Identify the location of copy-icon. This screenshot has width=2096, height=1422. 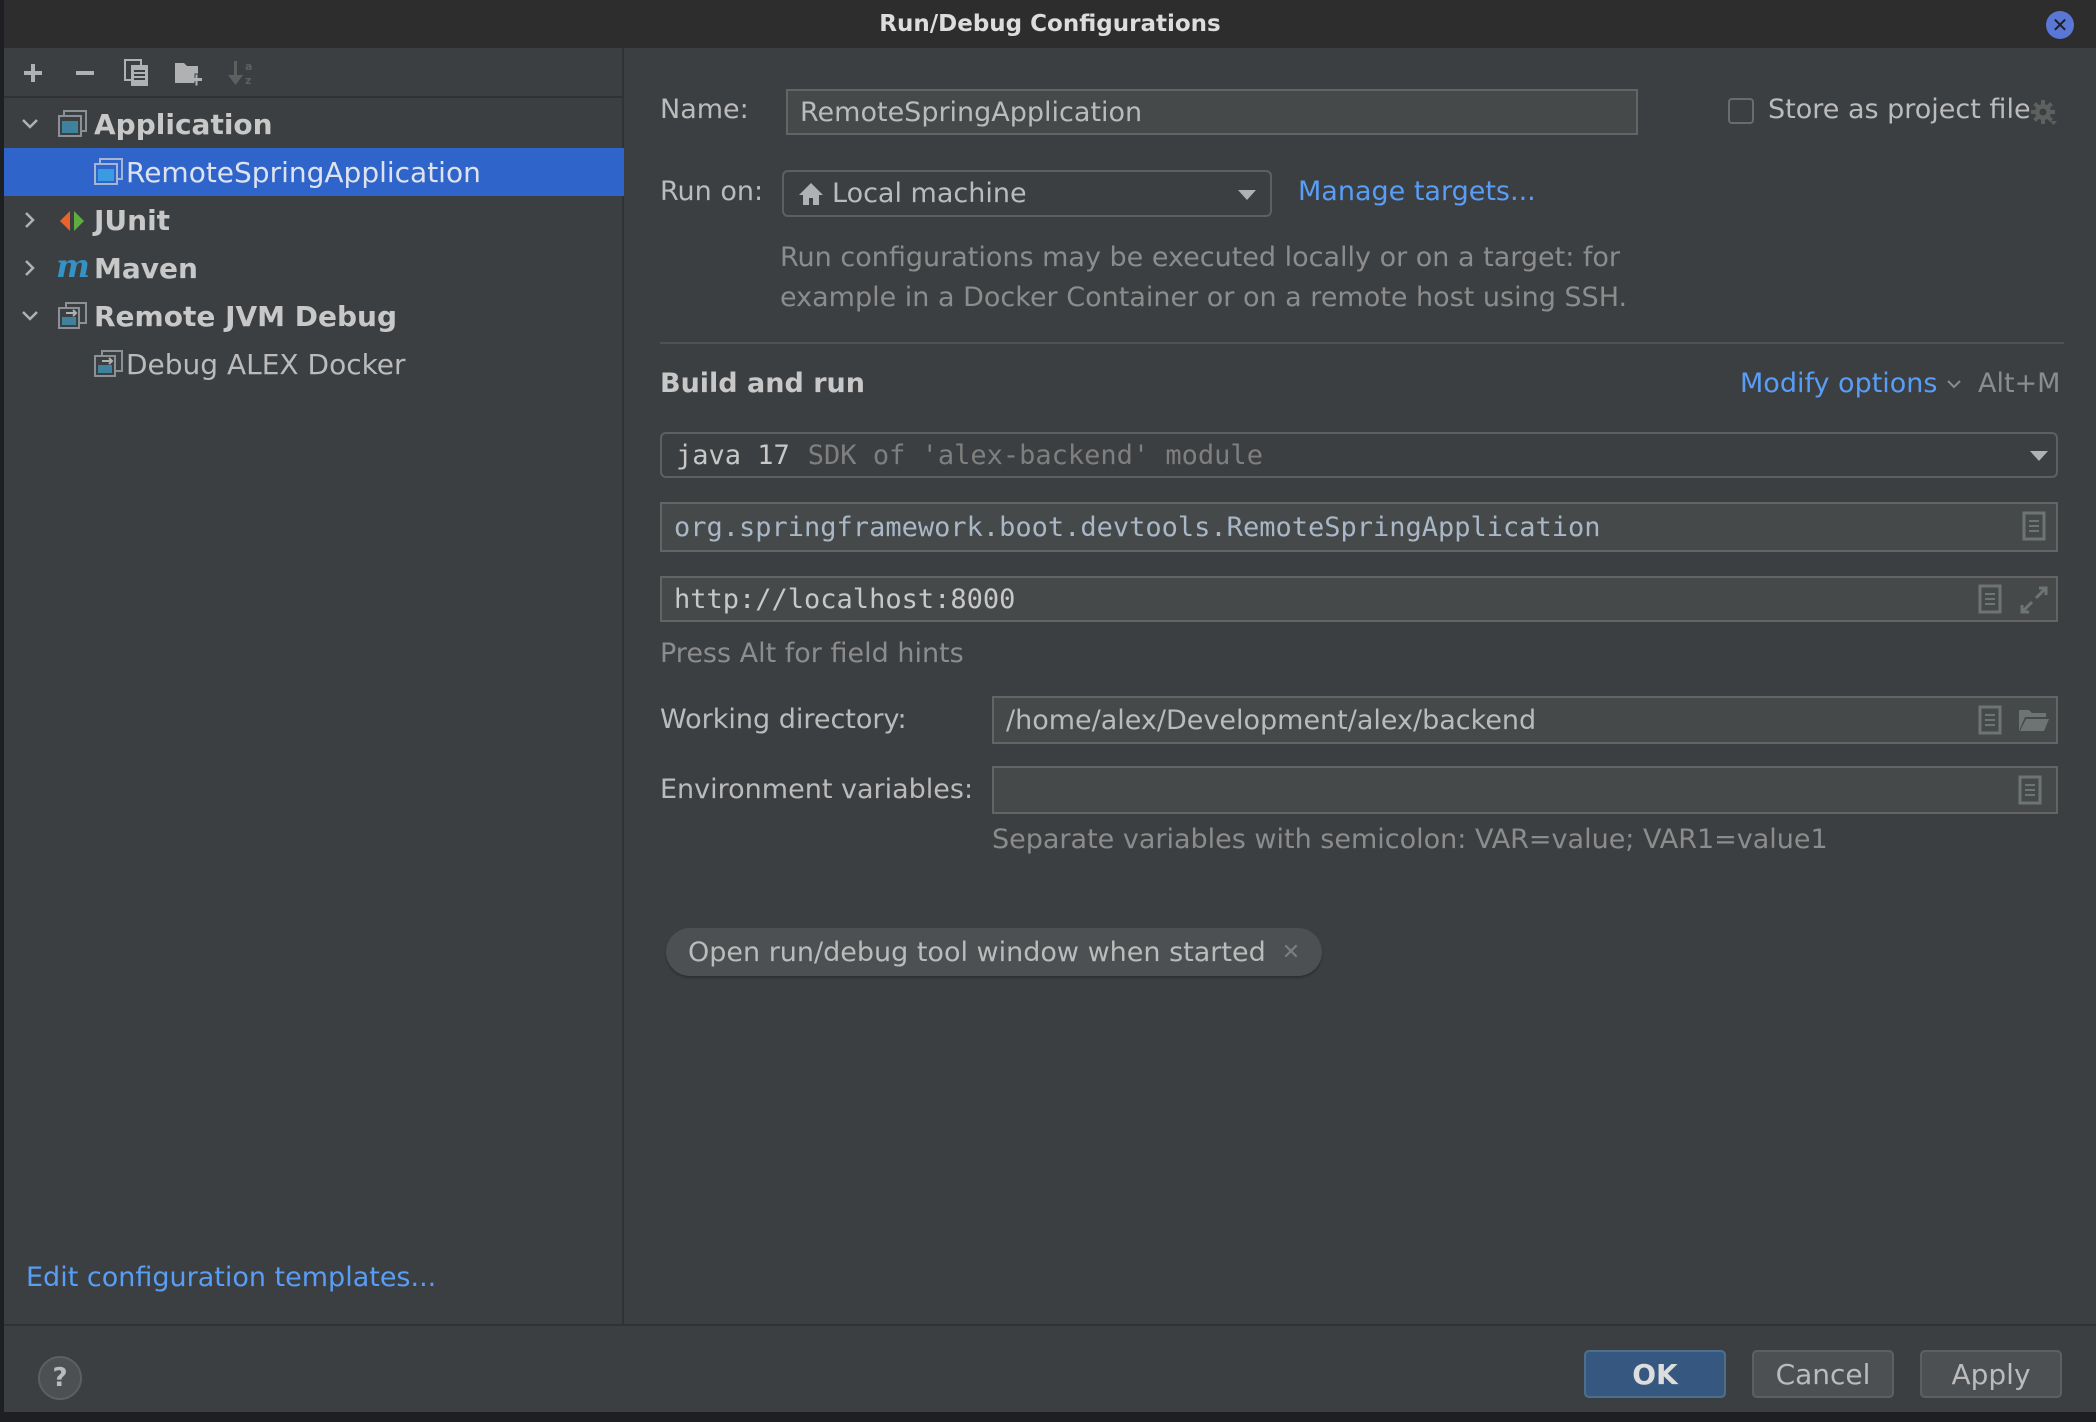
(136, 72).